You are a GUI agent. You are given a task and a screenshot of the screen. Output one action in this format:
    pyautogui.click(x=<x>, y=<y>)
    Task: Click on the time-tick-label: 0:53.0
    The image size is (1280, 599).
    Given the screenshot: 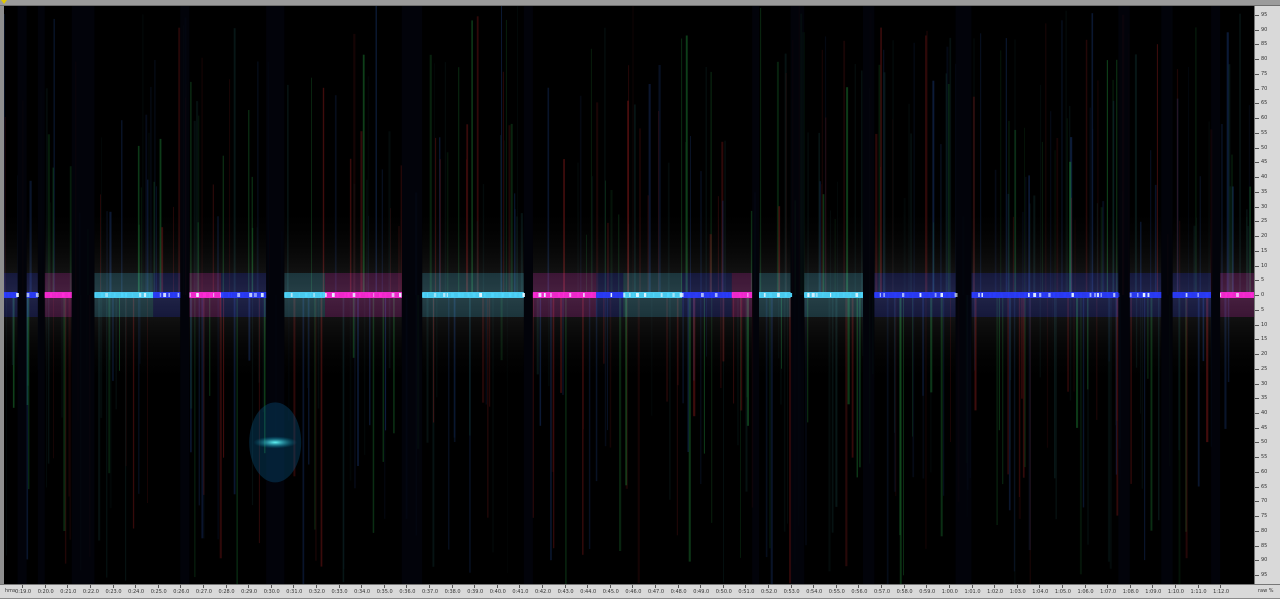 What is the action you would take?
    pyautogui.click(x=791, y=592)
    